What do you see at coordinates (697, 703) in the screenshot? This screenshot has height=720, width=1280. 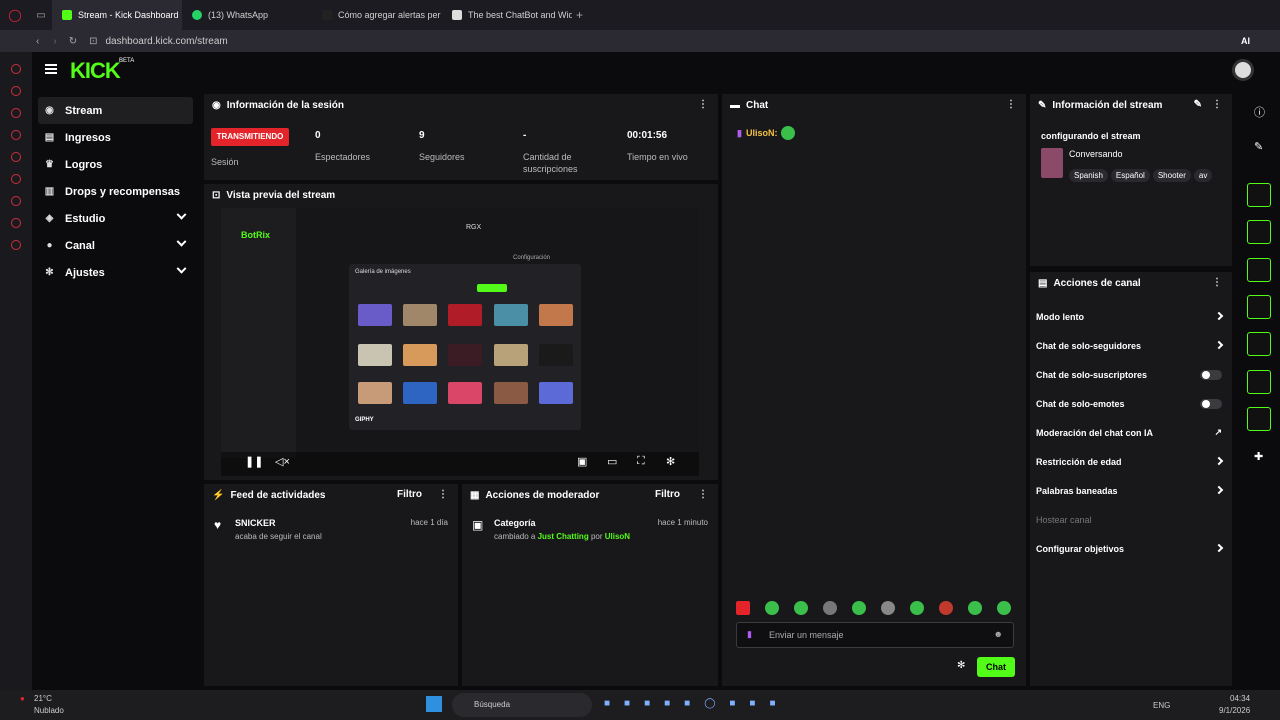 I see `taskbar-app-icons: ■■■■■◯■■■` at bounding box center [697, 703].